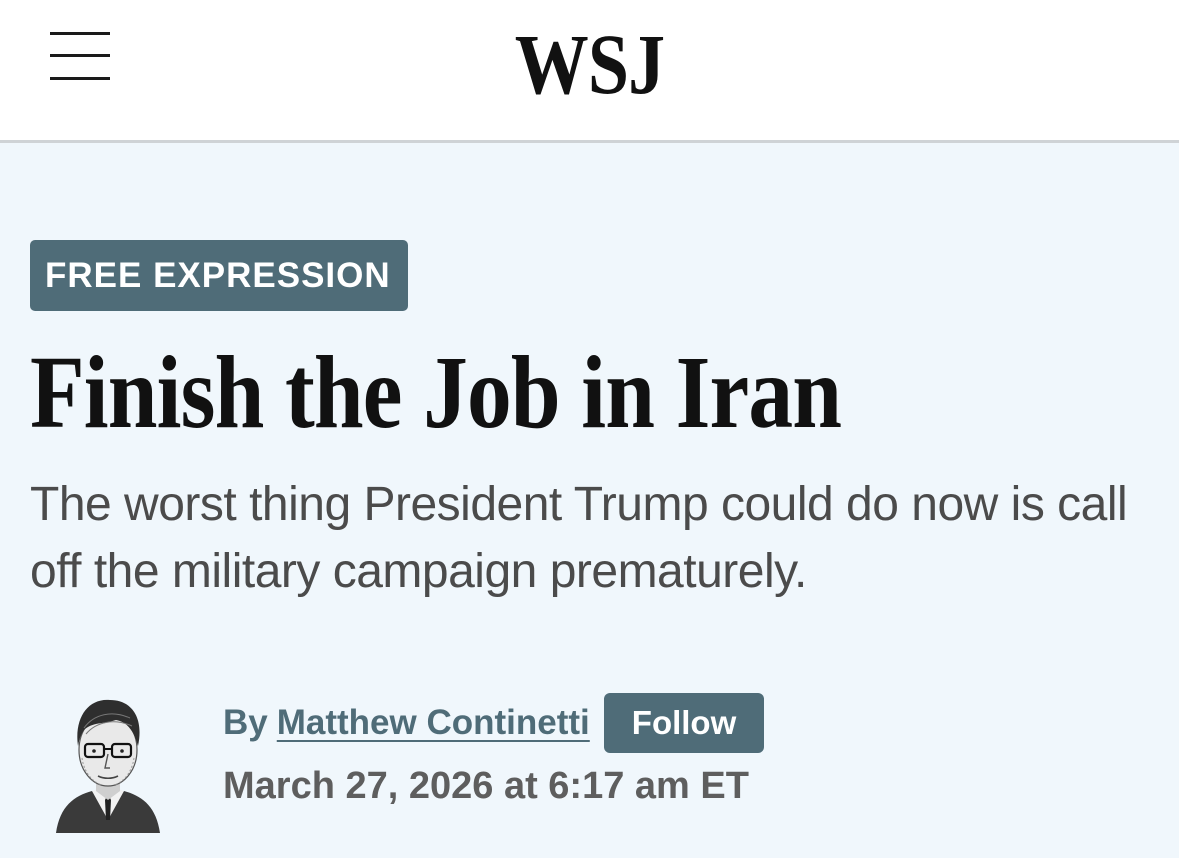 Image resolution: width=1179 pixels, height=858 pixels. What do you see at coordinates (590, 64) in the screenshot?
I see `wsj-logo: WSJ` at bounding box center [590, 64].